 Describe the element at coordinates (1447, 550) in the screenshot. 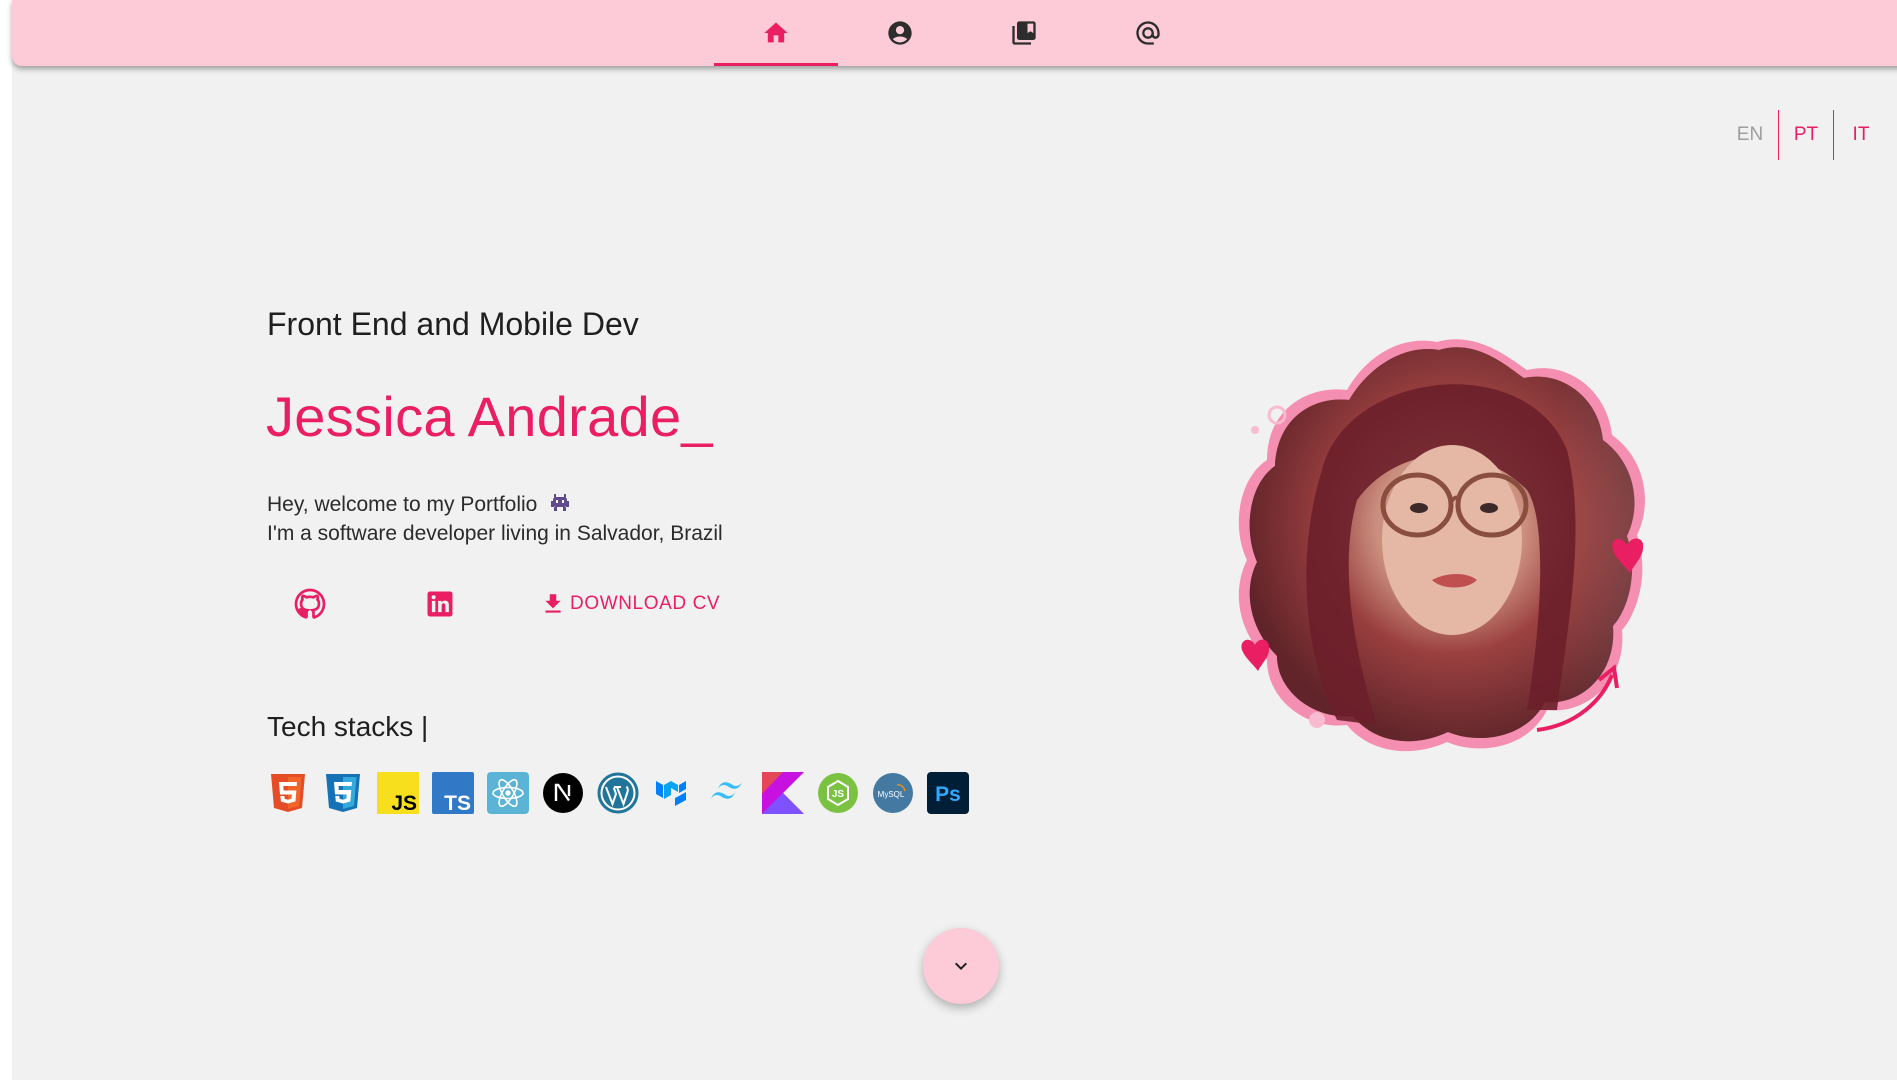

I see `profile-photo` at that location.